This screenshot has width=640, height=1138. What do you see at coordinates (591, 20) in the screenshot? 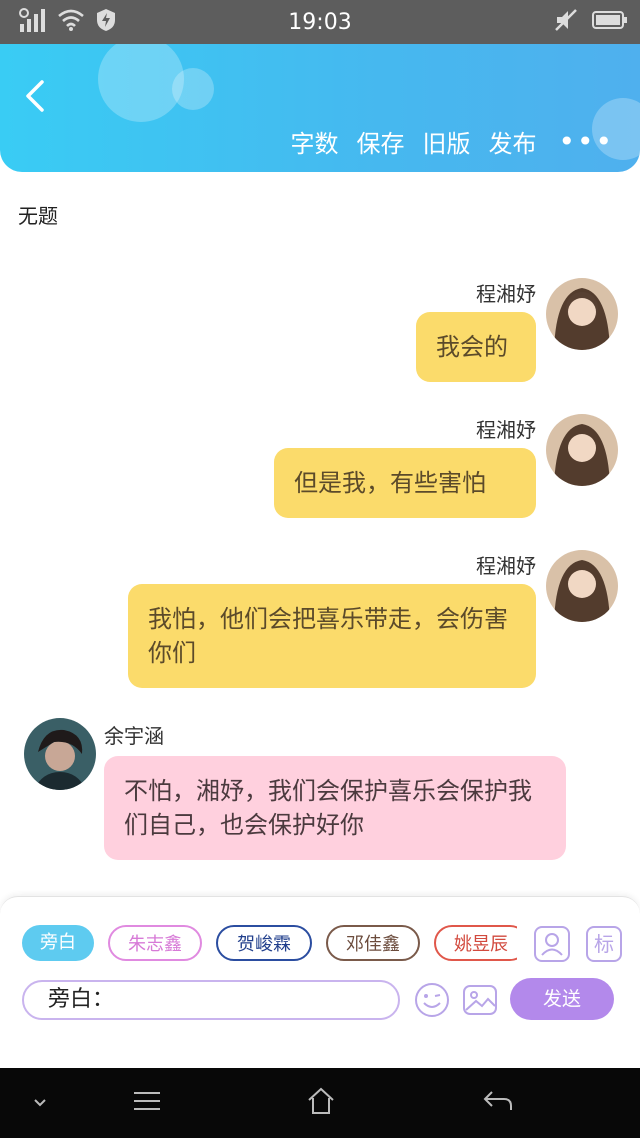
I see `status-right-icons` at bounding box center [591, 20].